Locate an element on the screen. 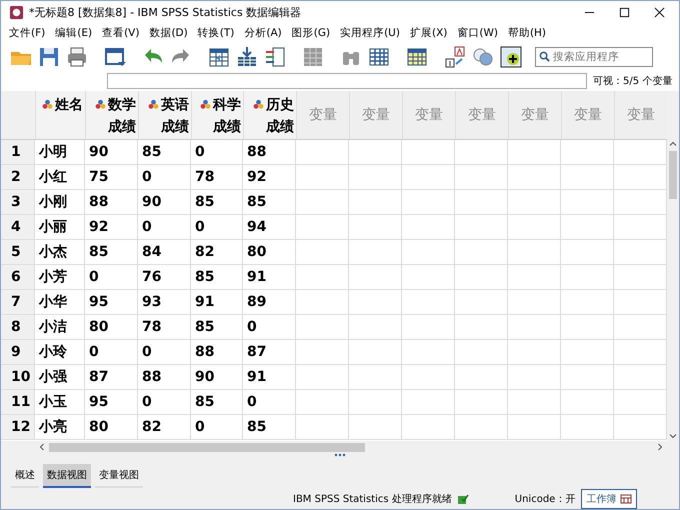 Image resolution: width=680 pixels, height=510 pixels. table-cell: 小洁 is located at coordinates (60, 327).